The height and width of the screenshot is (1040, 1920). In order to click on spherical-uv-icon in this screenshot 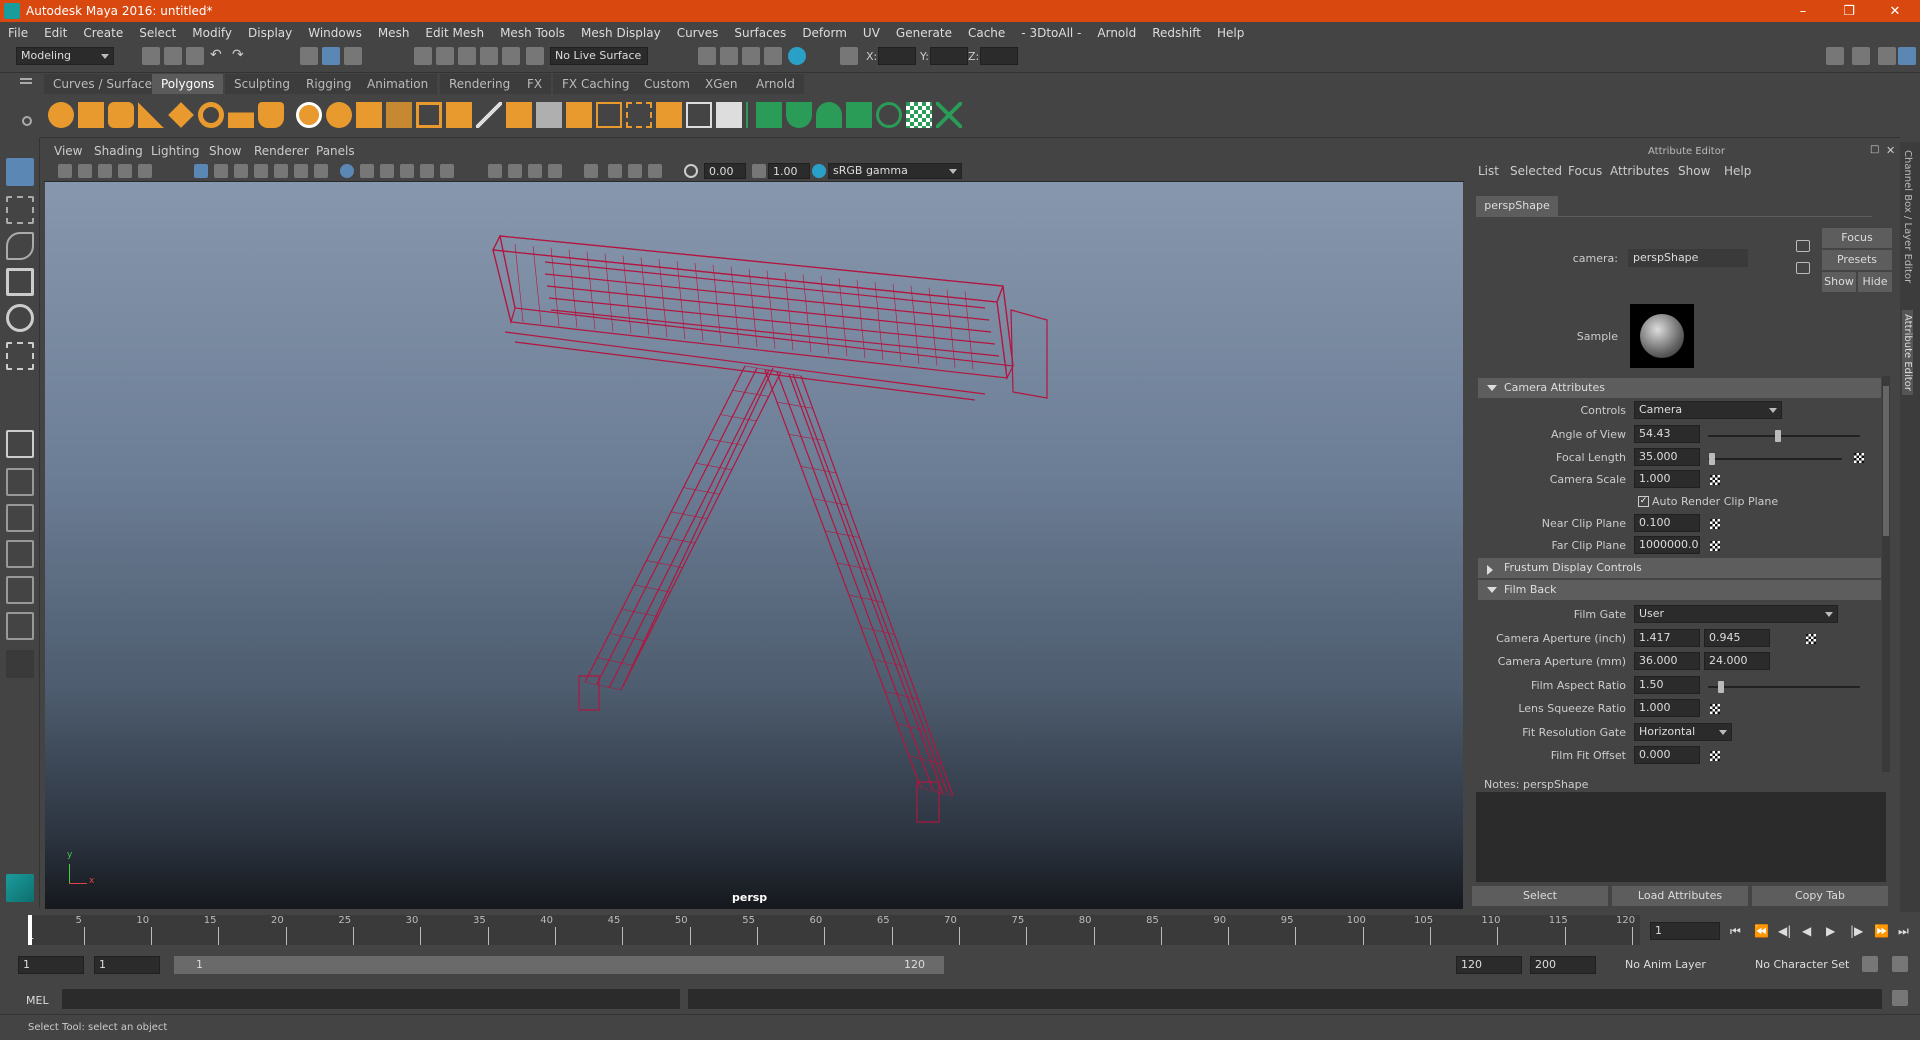, I will do `click(829, 115)`.